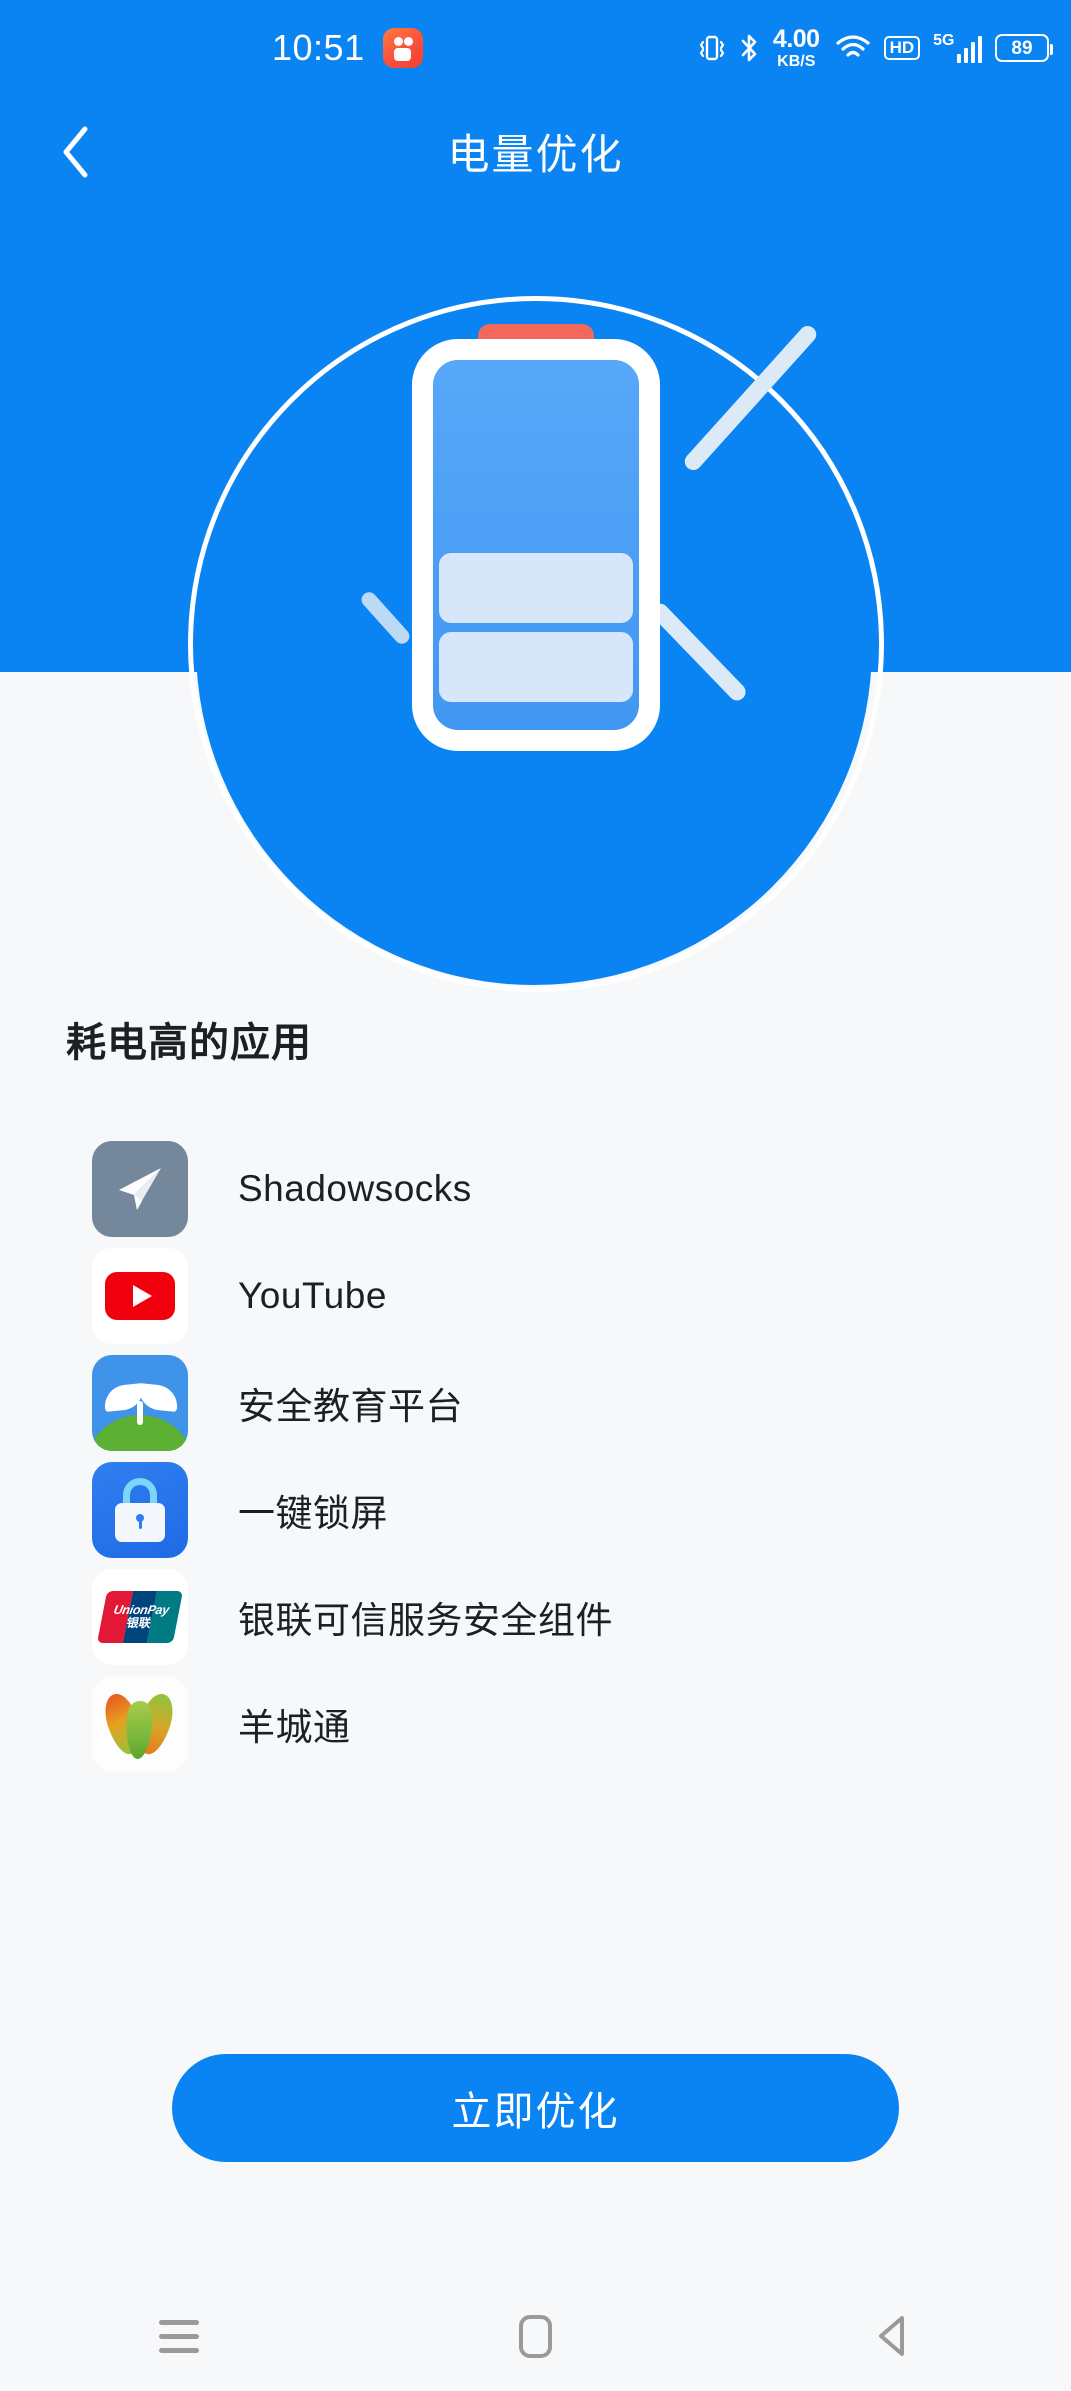 The image size is (1071, 2391). Describe the element at coordinates (535, 1295) in the screenshot. I see `list-item: YouTube` at that location.